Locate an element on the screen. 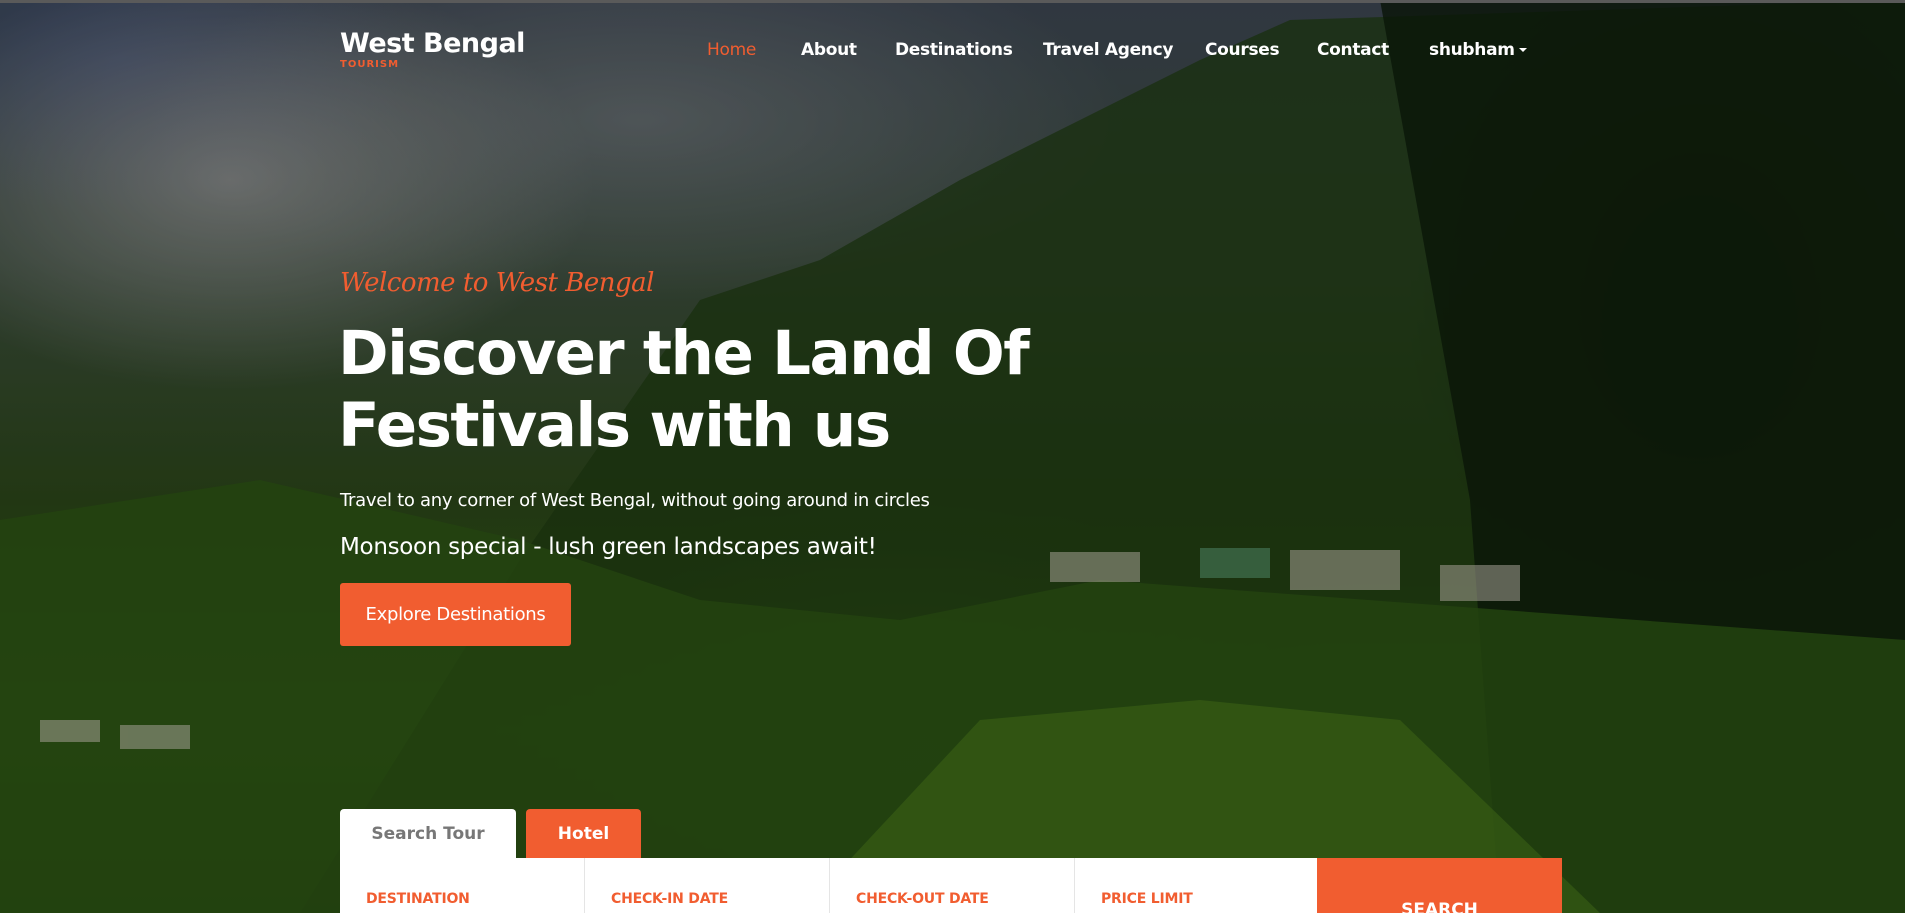 This screenshot has width=1905, height=913. explore-destinations-button: Explore Destinations is located at coordinates (455, 614).